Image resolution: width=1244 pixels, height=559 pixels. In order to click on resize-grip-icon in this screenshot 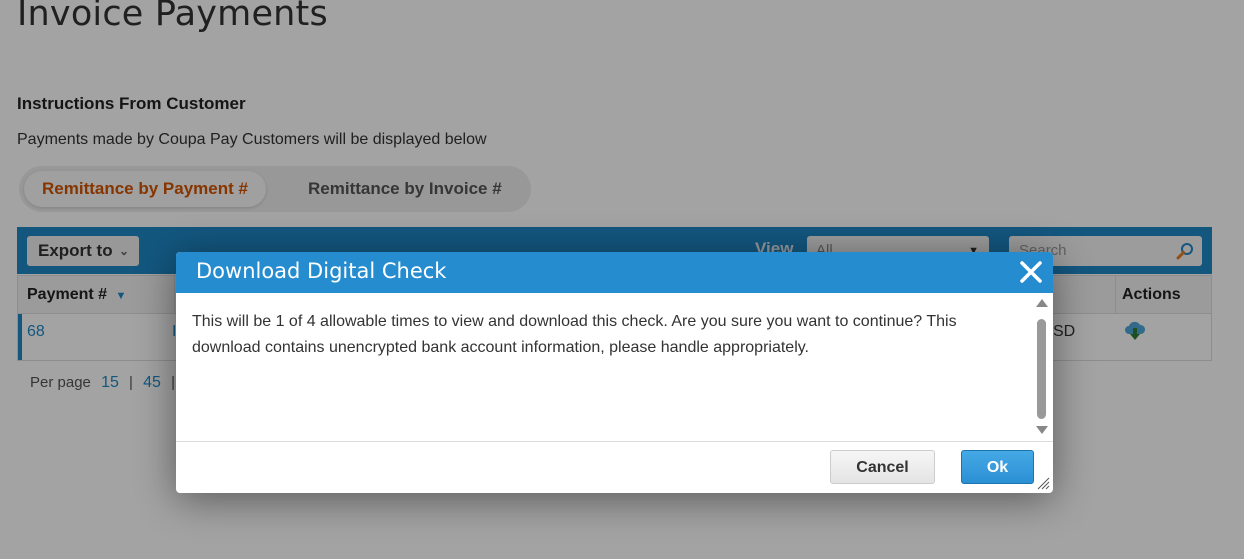, I will do `click(1043, 483)`.